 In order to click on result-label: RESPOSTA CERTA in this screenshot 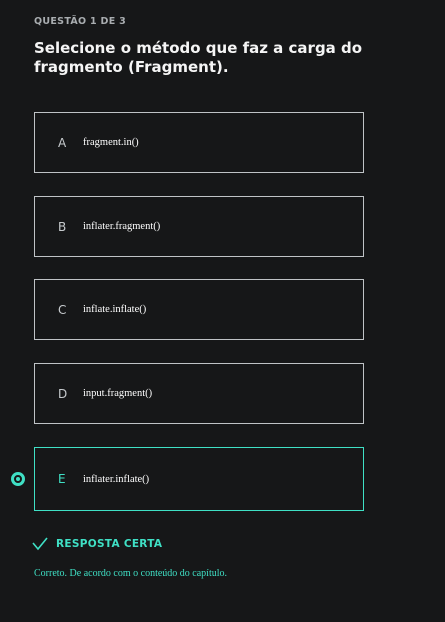, I will do `click(109, 544)`.